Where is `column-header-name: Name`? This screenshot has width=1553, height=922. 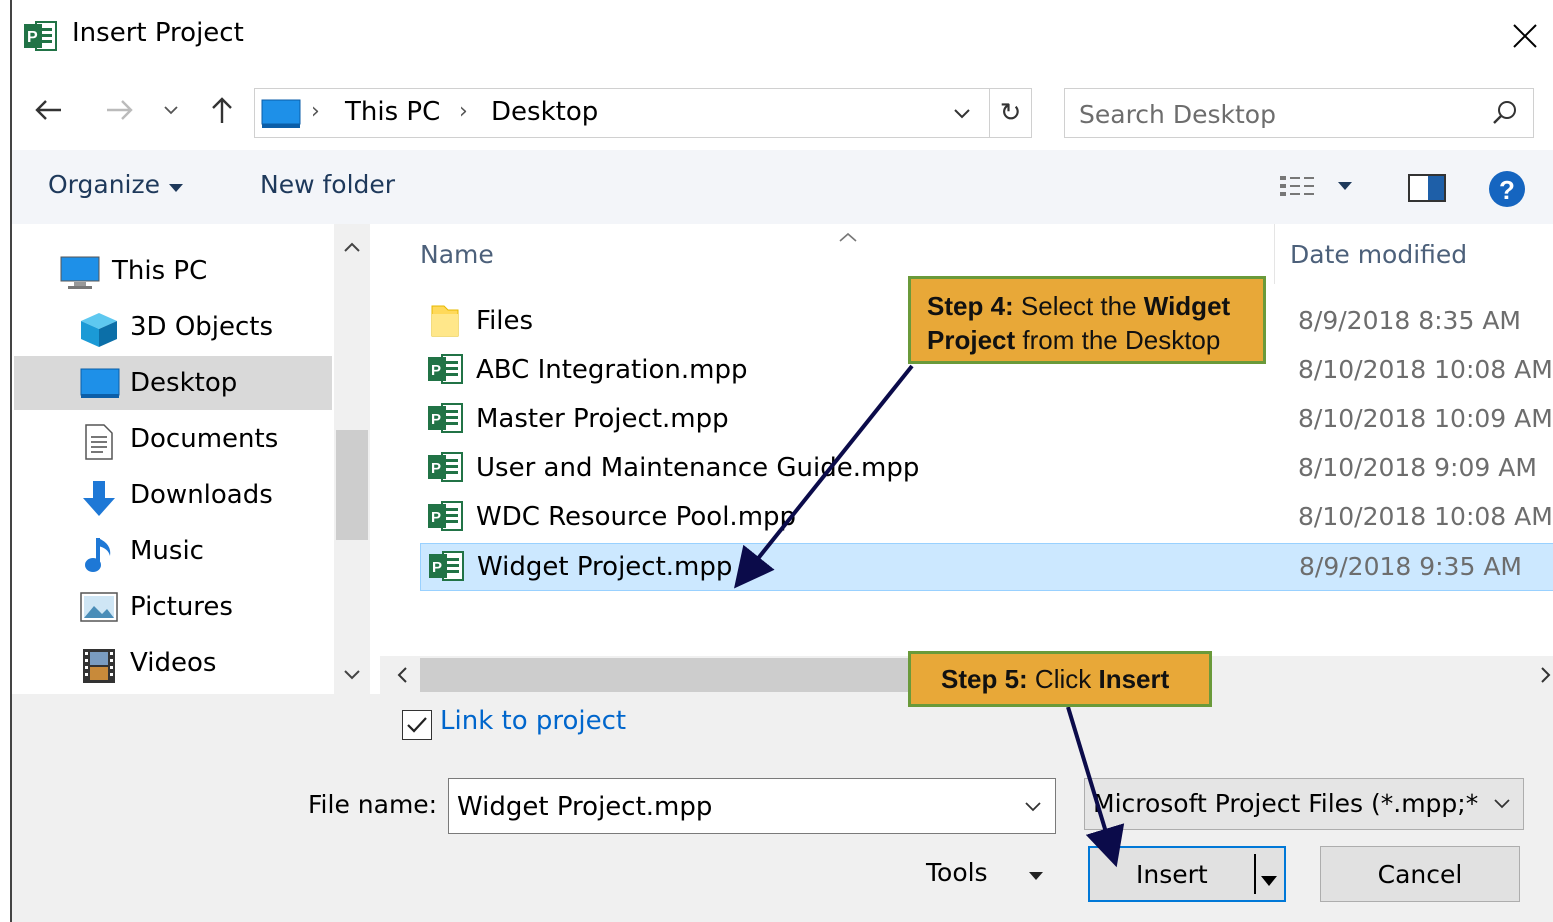
column-header-name: Name is located at coordinates (457, 254).